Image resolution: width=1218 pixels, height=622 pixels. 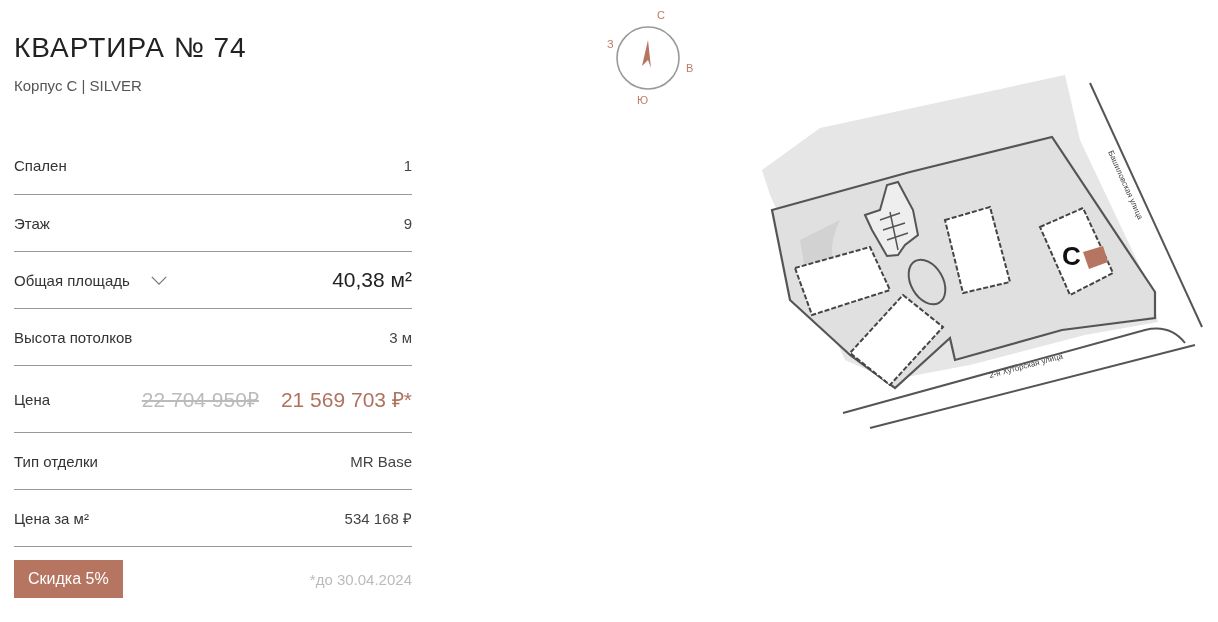 I want to click on row-label: Тип отделки, so click(x=56, y=461).